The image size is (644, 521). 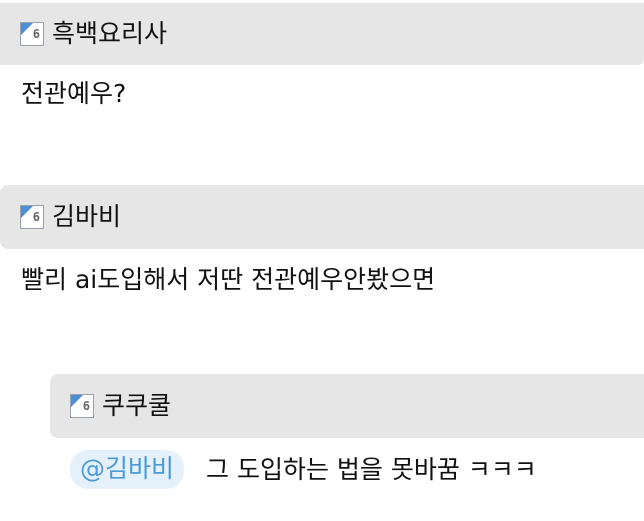 What do you see at coordinates (371, 469) in the screenshot?
I see `reply-text: 그 도입하는 법을 못바꿈 ㅋㅋㅋ` at bounding box center [371, 469].